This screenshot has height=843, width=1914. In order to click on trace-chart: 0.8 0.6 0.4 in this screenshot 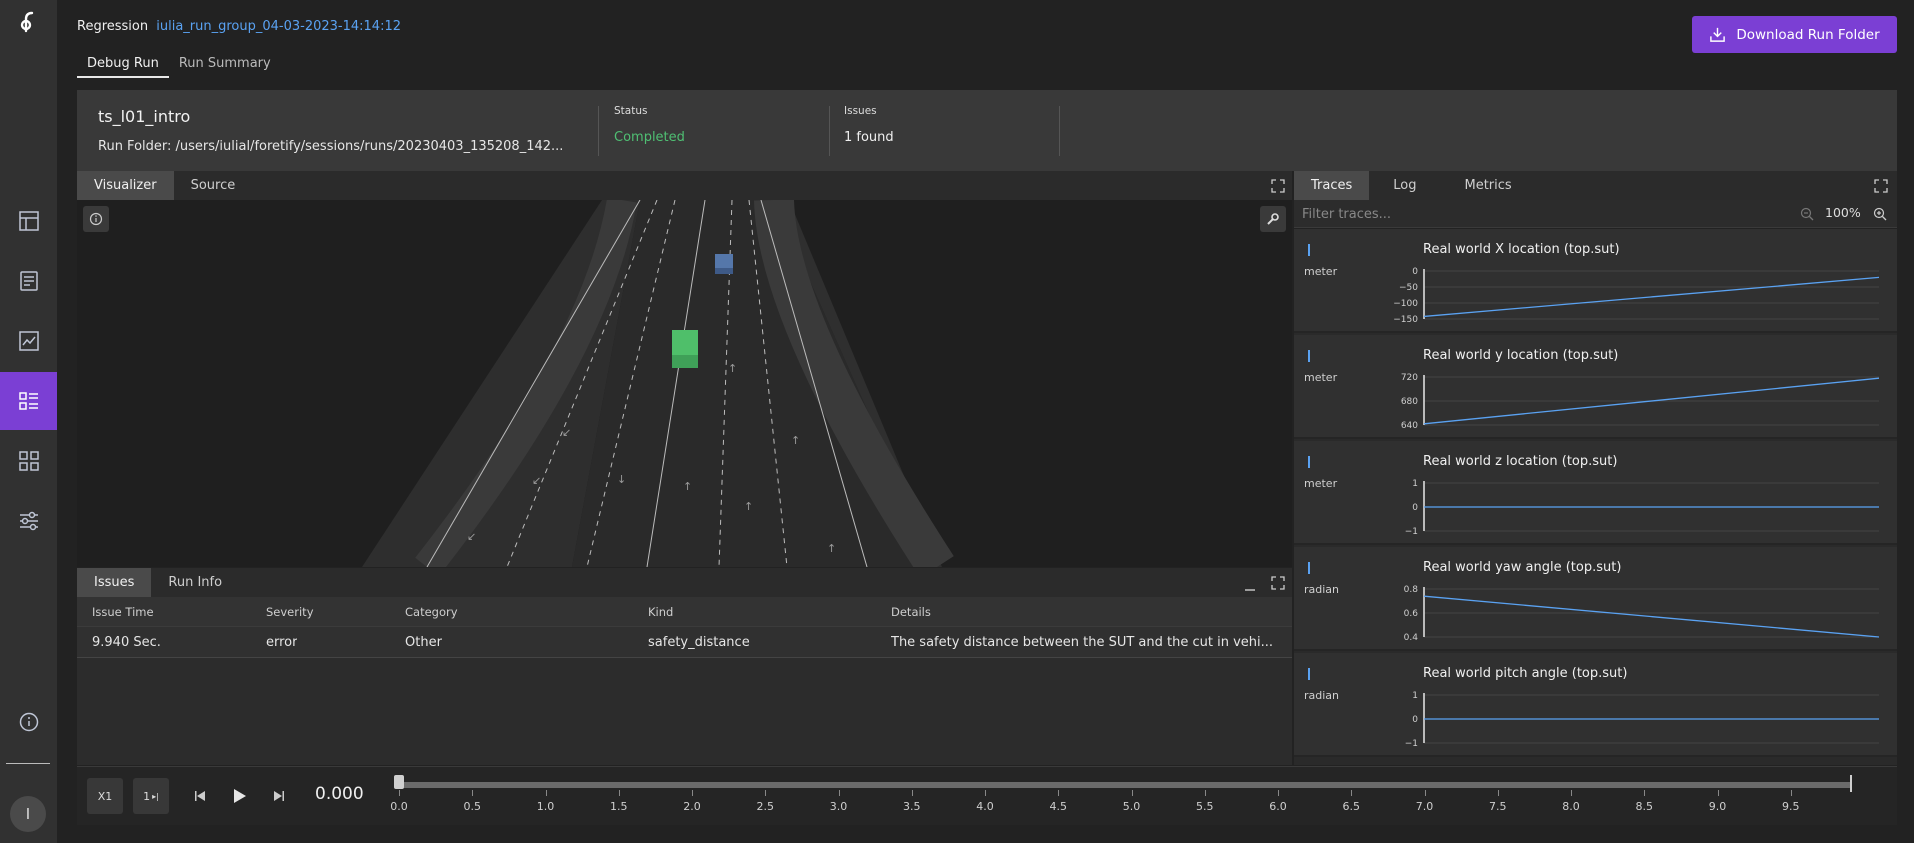, I will do `click(1642, 614)`.